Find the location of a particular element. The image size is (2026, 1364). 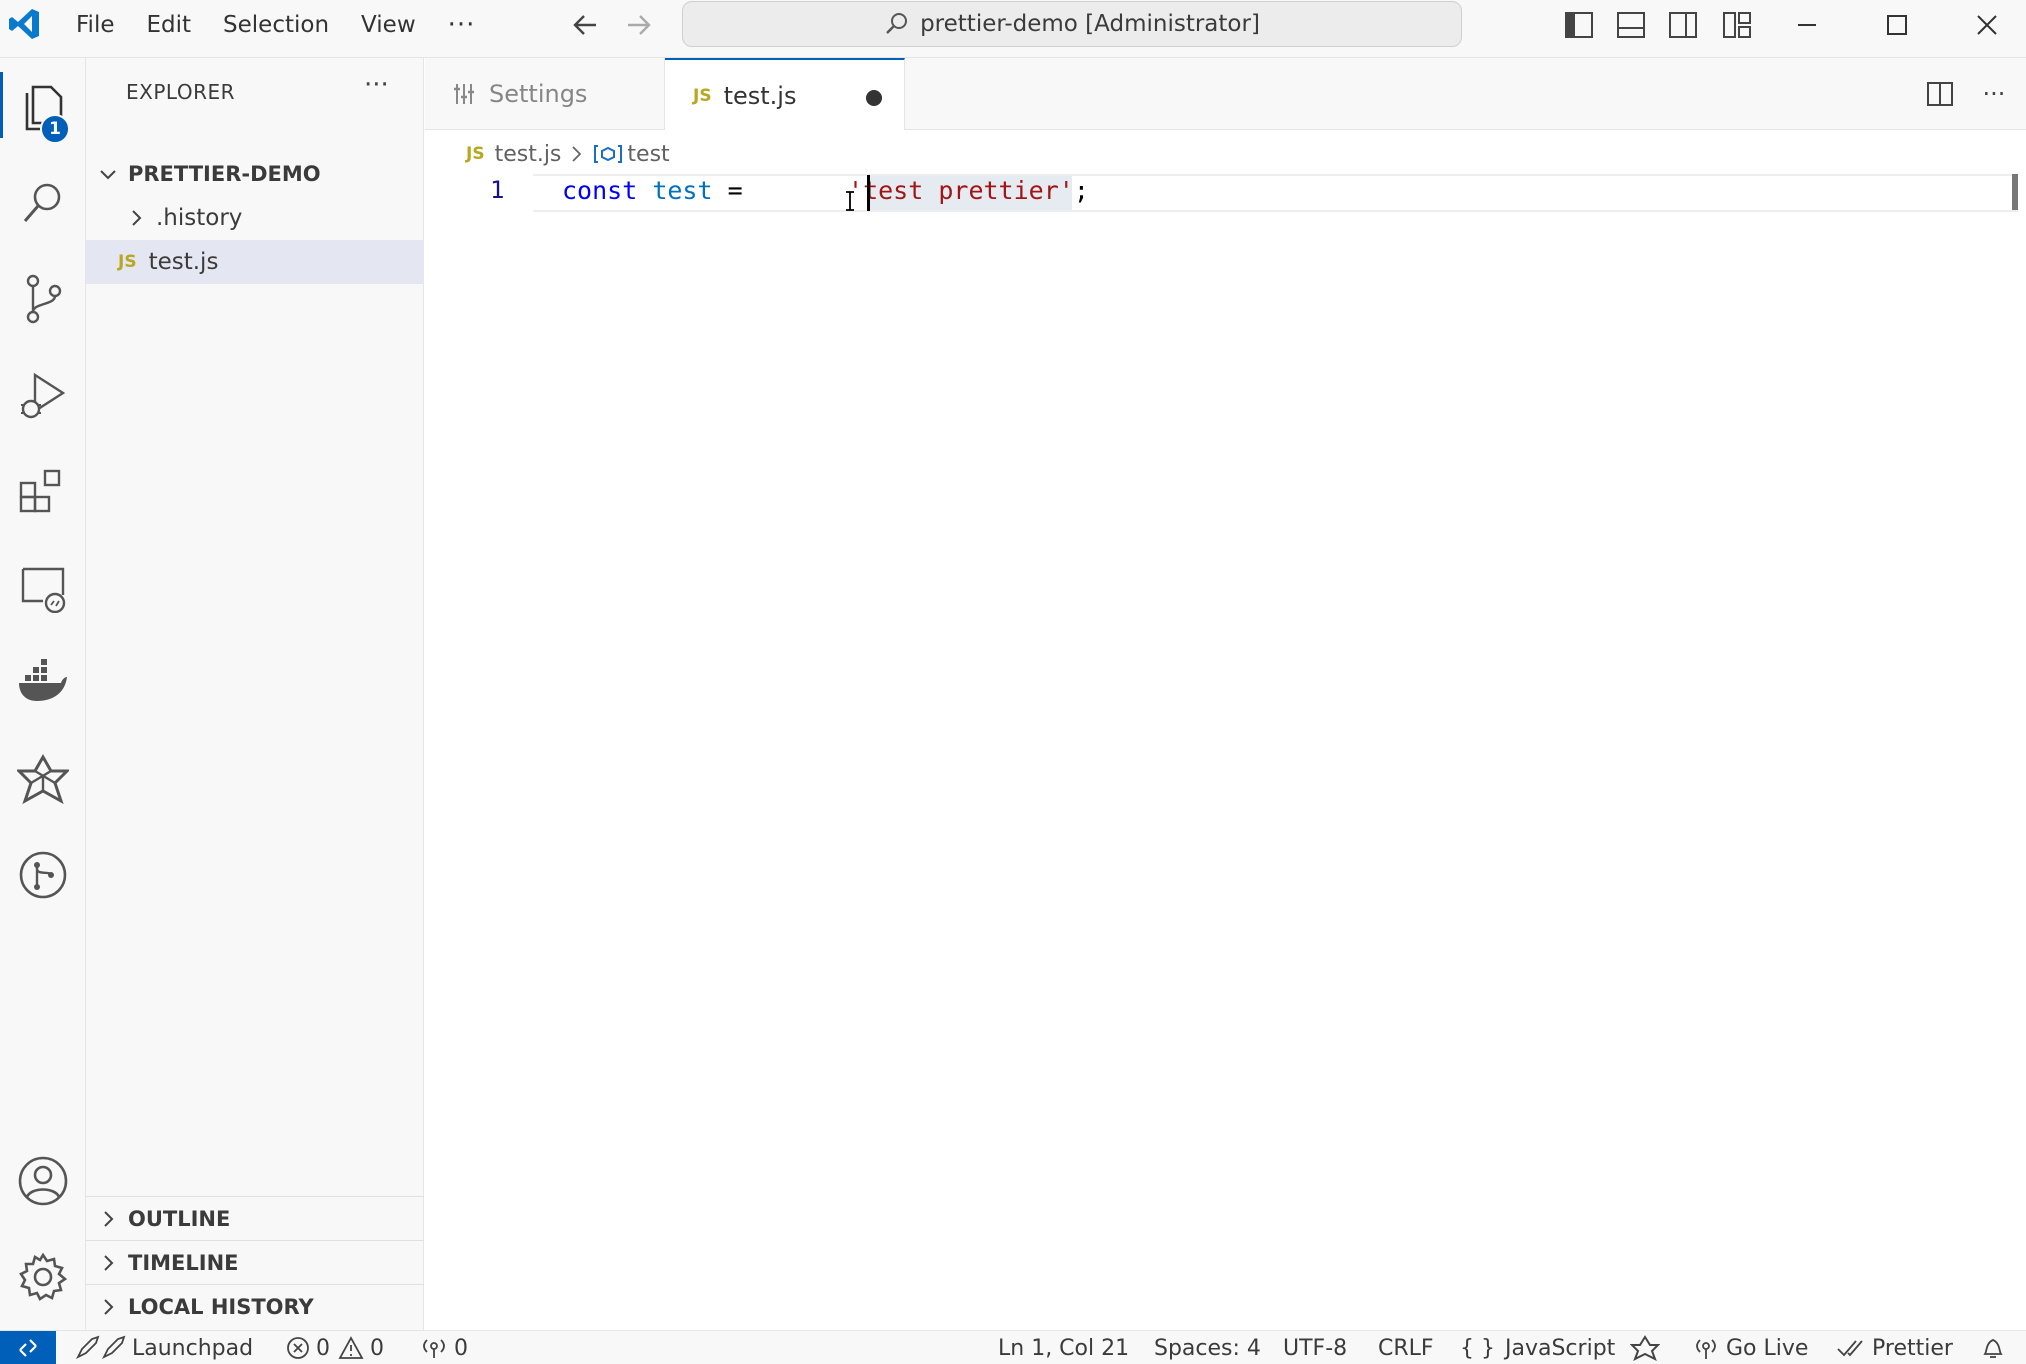

line-number: 1 is located at coordinates (497, 190).